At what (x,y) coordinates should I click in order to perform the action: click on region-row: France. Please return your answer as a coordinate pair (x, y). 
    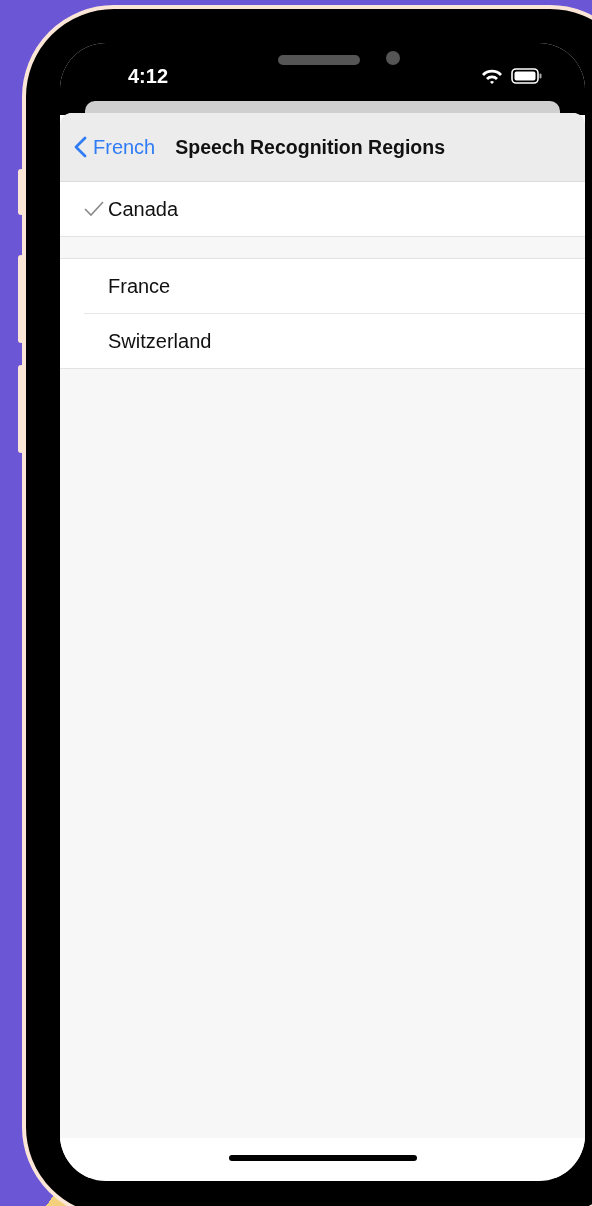
    Looking at the image, I should click on (322, 286).